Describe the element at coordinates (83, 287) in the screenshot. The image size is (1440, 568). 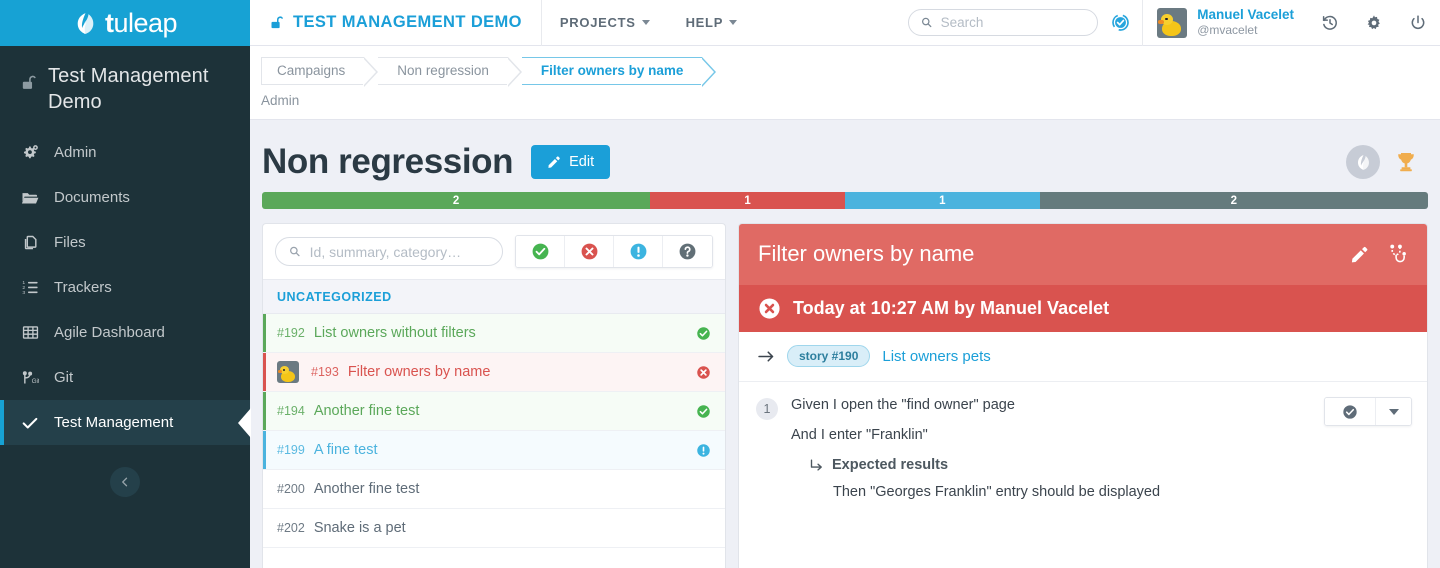
I see `sidebar-item-label: Trackers` at that location.